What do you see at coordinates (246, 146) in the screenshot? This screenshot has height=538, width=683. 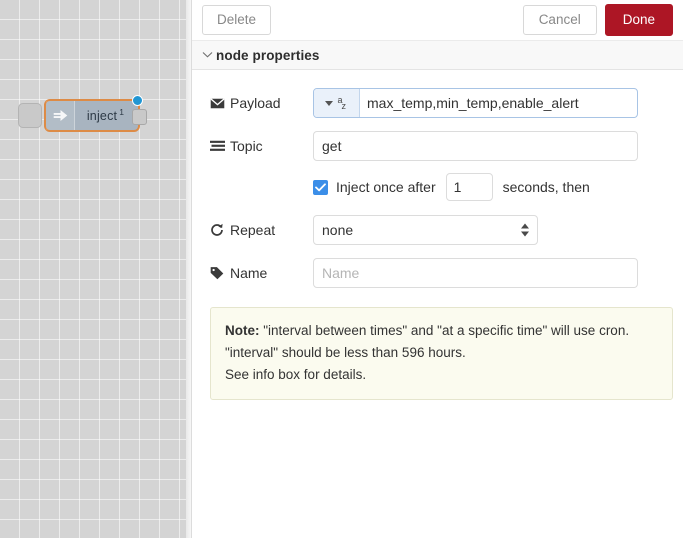 I see `topic-label-text: Topic` at bounding box center [246, 146].